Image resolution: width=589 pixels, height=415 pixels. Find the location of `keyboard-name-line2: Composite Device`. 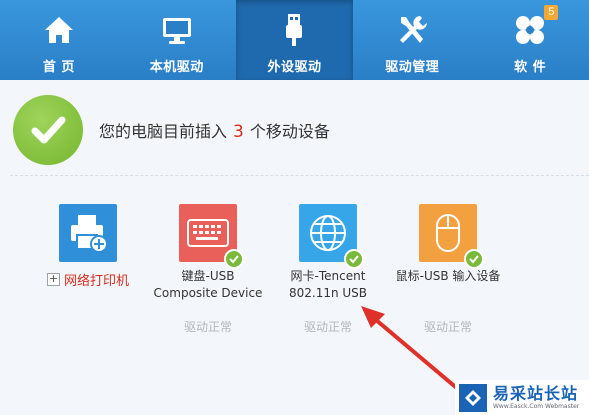

keyboard-name-line2: Composite Device is located at coordinates (208, 293).